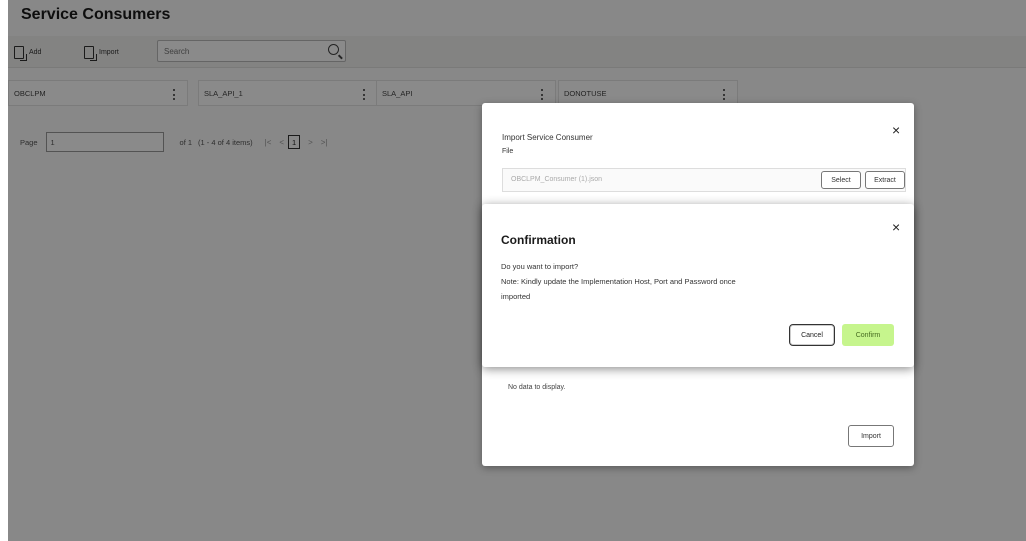 This screenshot has height=541, width=1026. What do you see at coordinates (812, 335) in the screenshot?
I see `cancel-button: Cancel` at bounding box center [812, 335].